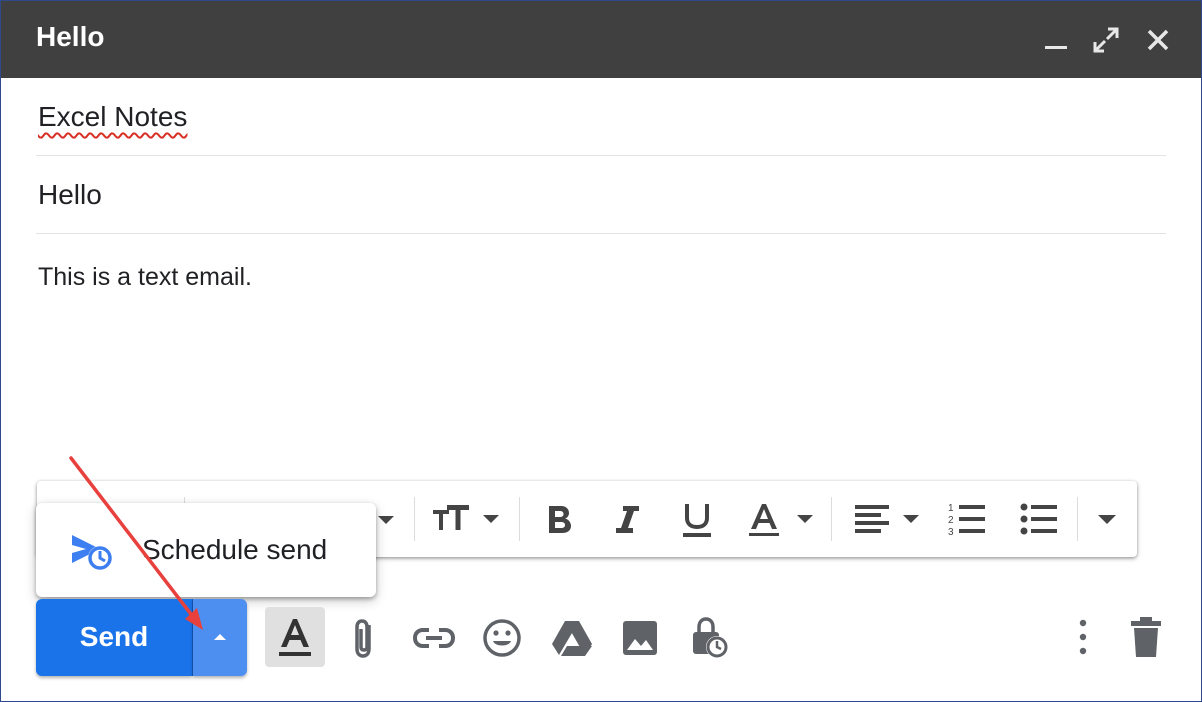 The height and width of the screenshot is (702, 1202). Describe the element at coordinates (294, 636) in the screenshot. I see `formatting-options-icon` at that location.